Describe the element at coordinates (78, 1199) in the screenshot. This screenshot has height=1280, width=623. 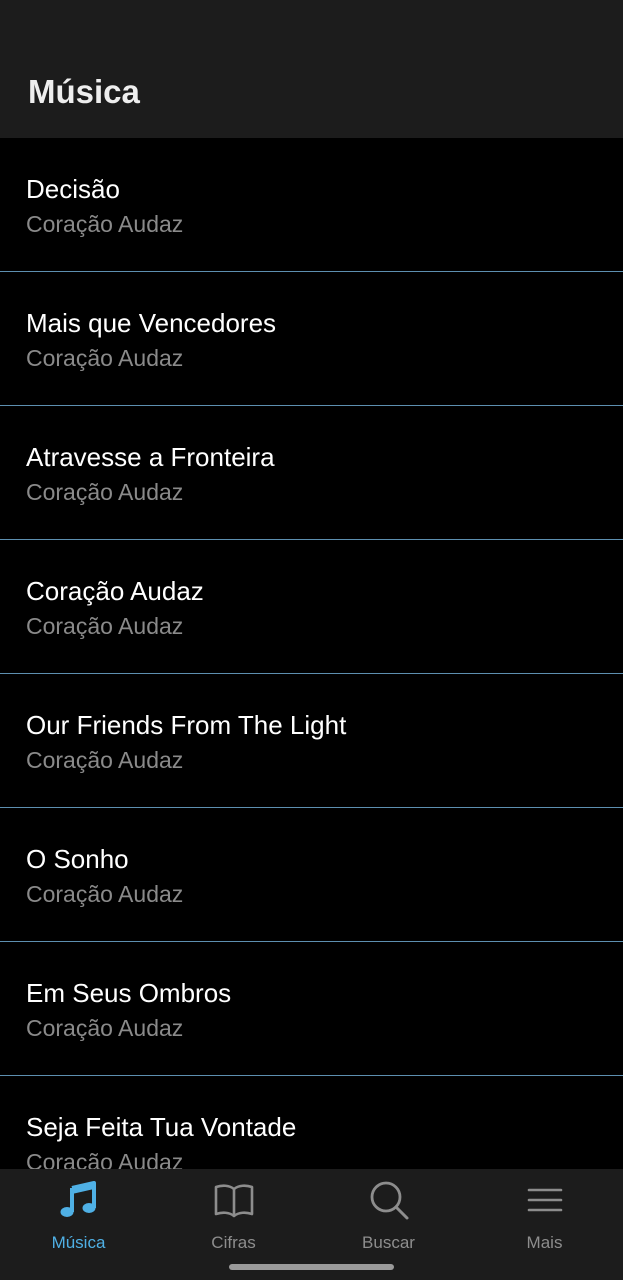
I see `music-note-icon` at that location.